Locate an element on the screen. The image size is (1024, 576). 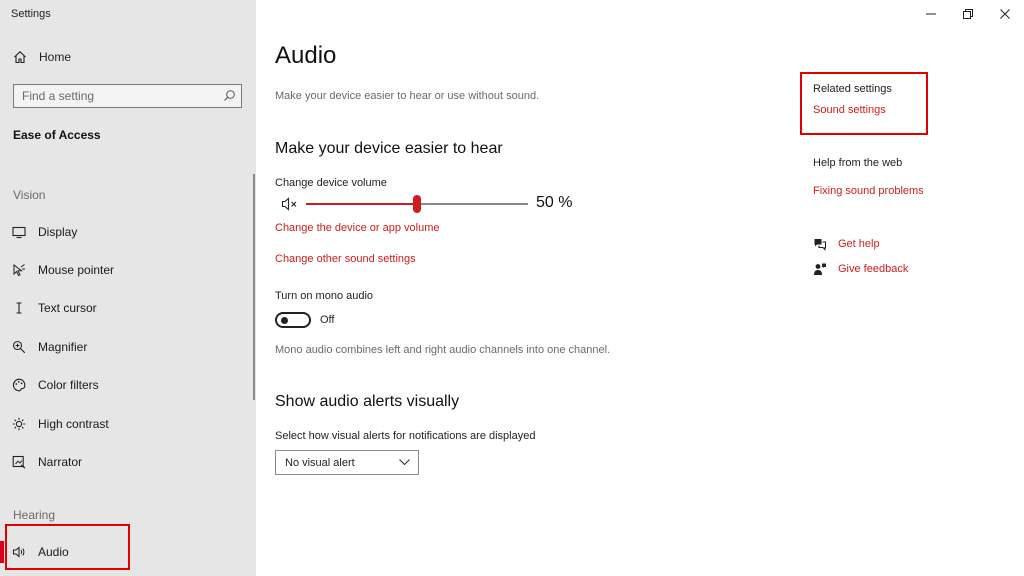
change-app-volume-link: Change the device or app volume is located at coordinates (357, 228).